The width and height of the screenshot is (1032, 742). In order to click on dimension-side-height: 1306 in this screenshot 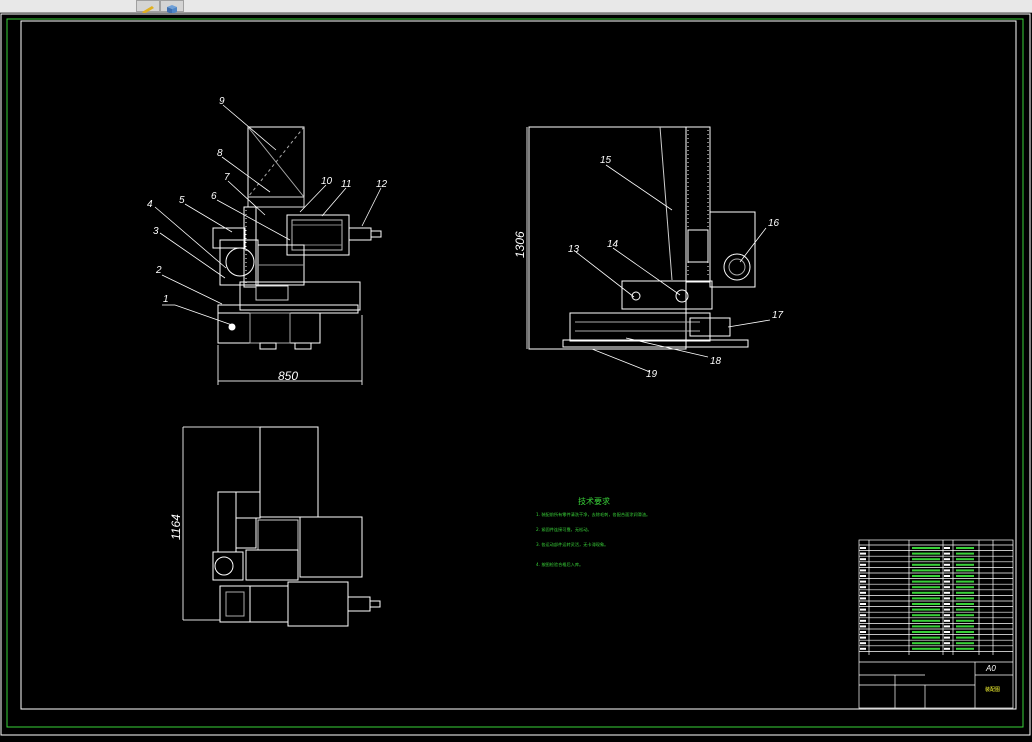, I will do `click(520, 244)`.